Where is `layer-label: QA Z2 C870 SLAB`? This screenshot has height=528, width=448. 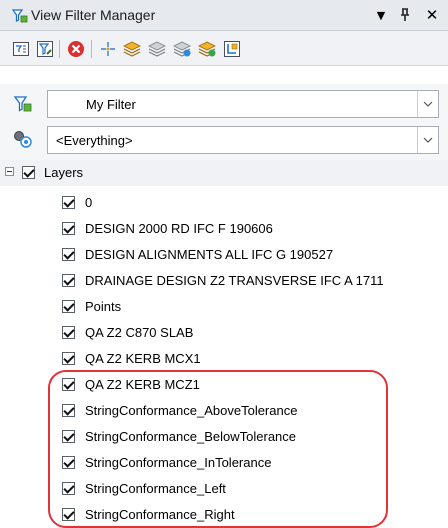
layer-label: QA Z2 C870 SLAB is located at coordinates (139, 332).